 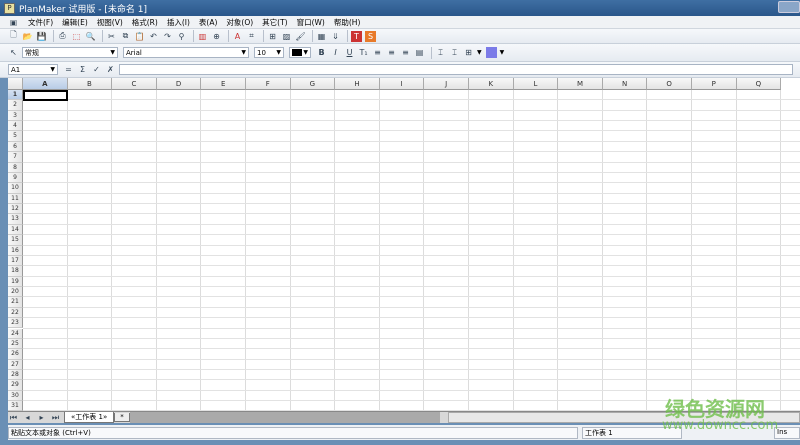 What do you see at coordinates (15, 95) in the screenshot?
I see `row-header: 1` at bounding box center [15, 95].